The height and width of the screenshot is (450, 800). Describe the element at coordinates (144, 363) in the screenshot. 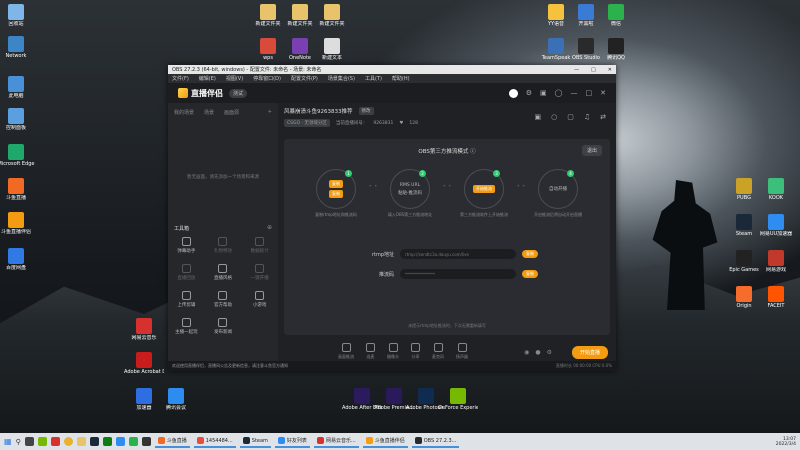

I see `desktop-icon: Adobe Acrobat DC` at that location.